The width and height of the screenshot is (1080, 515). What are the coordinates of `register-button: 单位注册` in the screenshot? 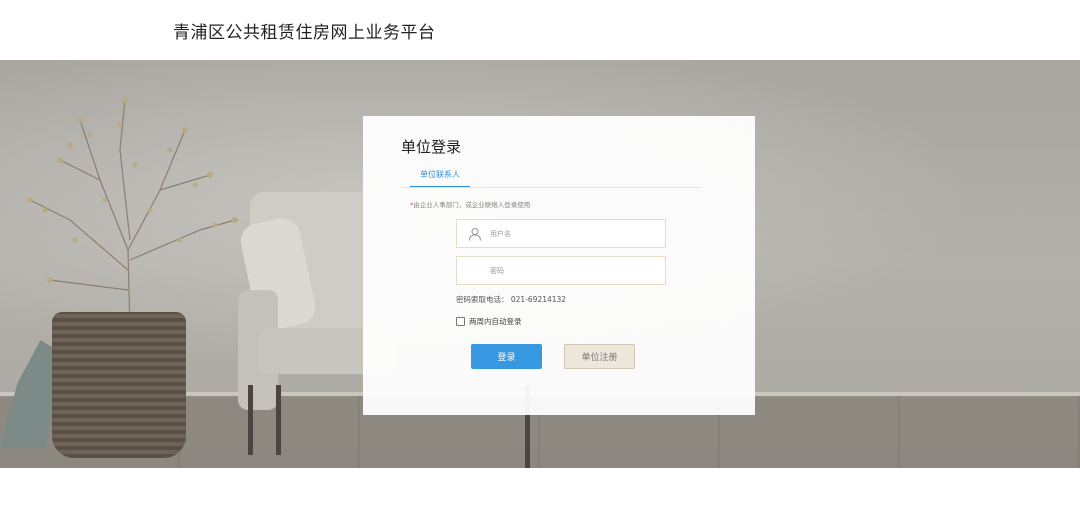 It's located at (599, 356).